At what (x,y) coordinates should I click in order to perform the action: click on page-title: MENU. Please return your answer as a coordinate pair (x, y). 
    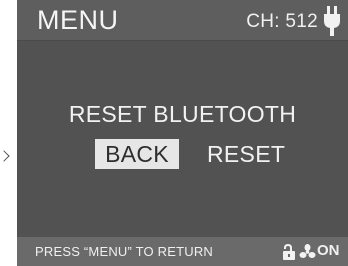
    Looking at the image, I should click on (78, 20).